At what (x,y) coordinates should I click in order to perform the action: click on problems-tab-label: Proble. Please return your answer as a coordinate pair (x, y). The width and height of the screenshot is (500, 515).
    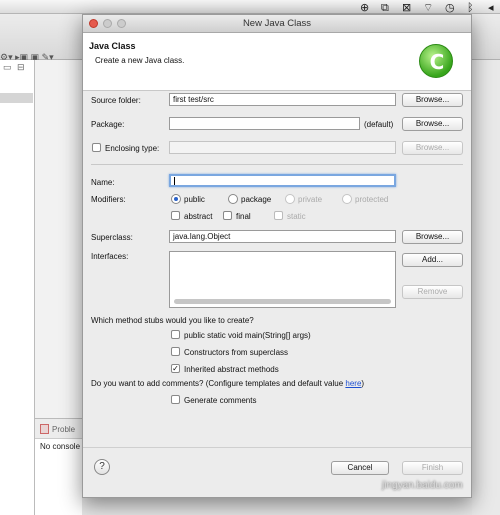
    Looking at the image, I should click on (64, 429).